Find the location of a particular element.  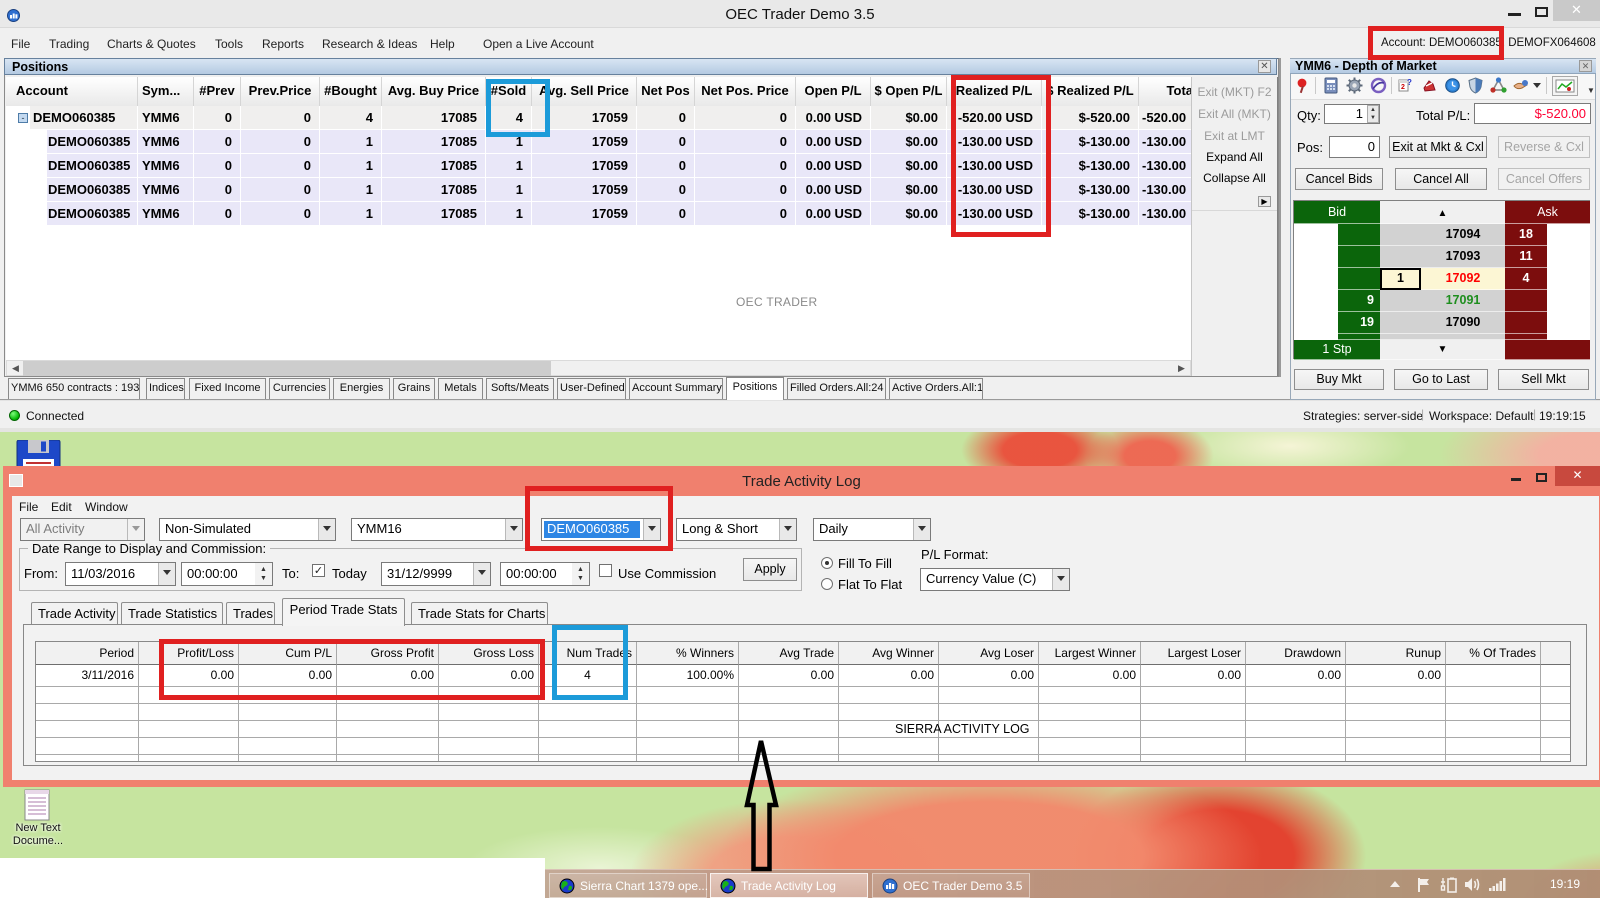

svg-text: 2 is located at coordinates (1403, 87).